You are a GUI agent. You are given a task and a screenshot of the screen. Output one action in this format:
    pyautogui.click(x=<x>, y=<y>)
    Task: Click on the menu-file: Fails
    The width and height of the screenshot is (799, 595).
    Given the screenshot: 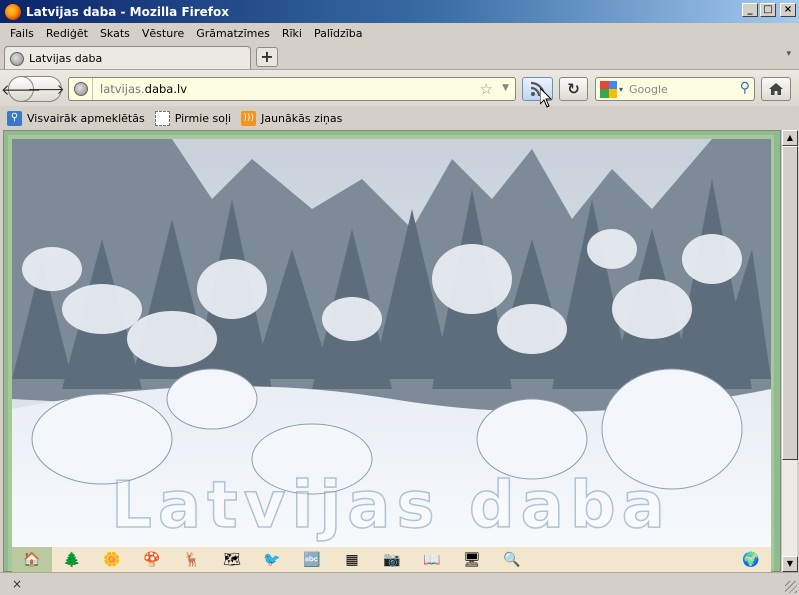 What is the action you would take?
    pyautogui.click(x=22, y=33)
    